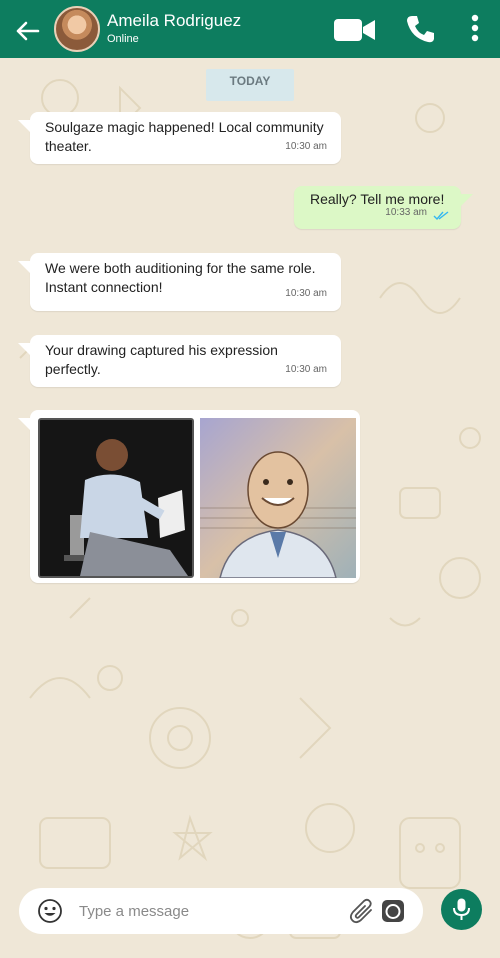 The height and width of the screenshot is (958, 500). I want to click on outgoing-message: Really? Tell me more! 10:33 am, so click(383, 207).